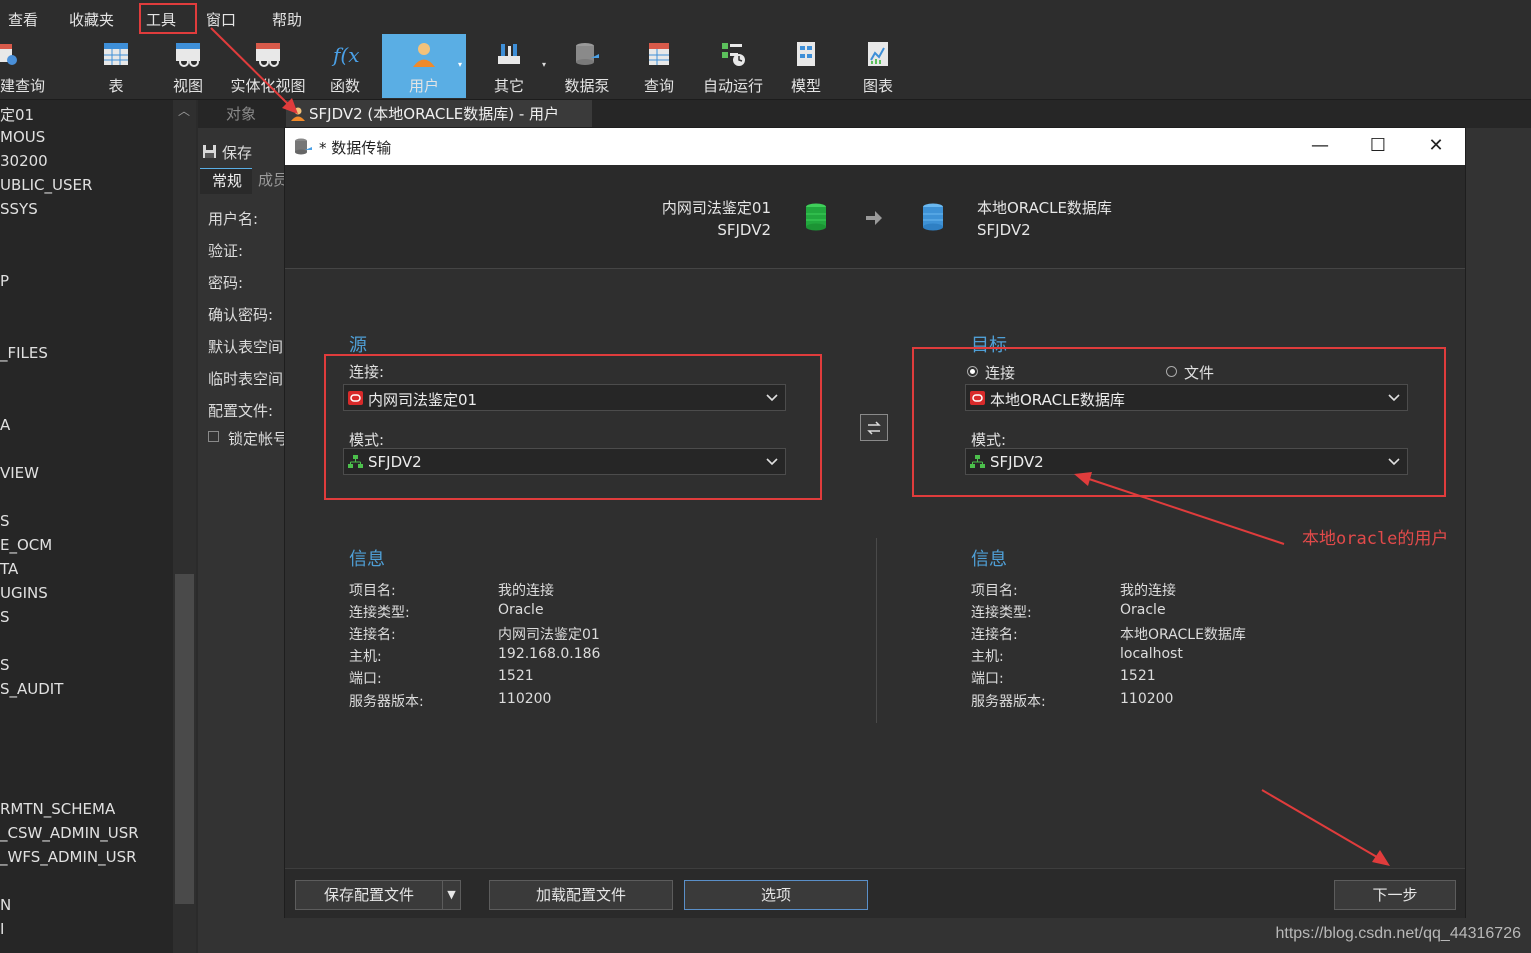  What do you see at coordinates (659, 54) in the screenshot?
I see `query-icon` at bounding box center [659, 54].